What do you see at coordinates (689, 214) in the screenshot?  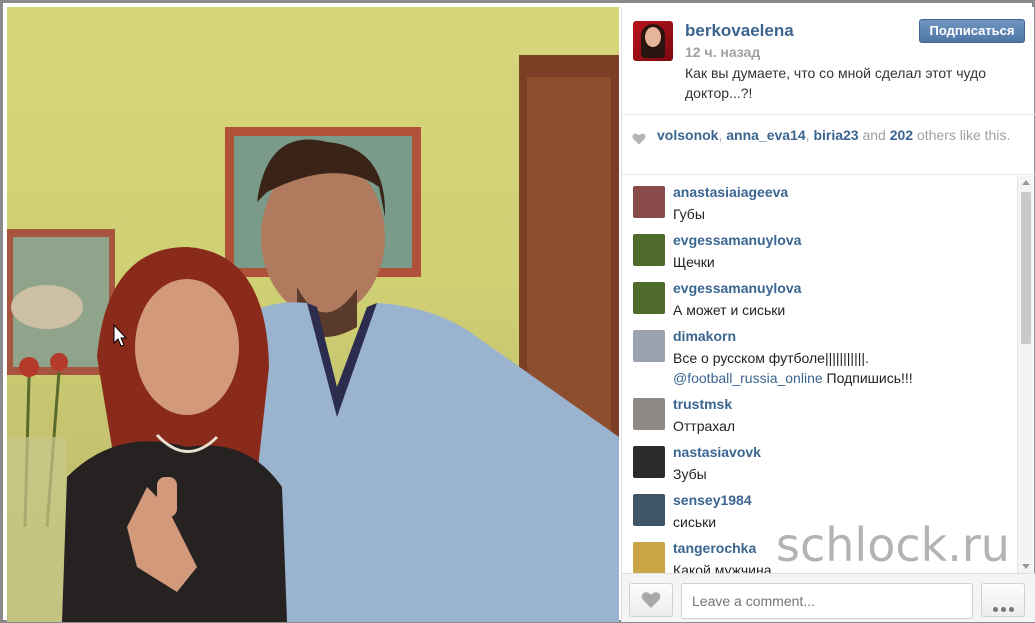 I see `comment-text: Губы` at bounding box center [689, 214].